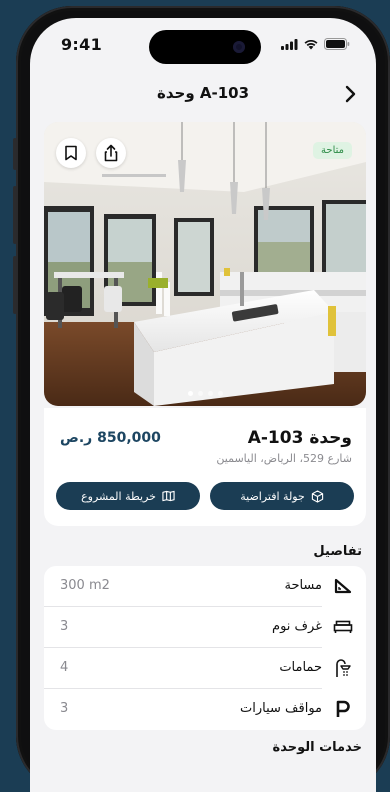  I want to click on navigation-bar: وحدة A-103, so click(203, 94).